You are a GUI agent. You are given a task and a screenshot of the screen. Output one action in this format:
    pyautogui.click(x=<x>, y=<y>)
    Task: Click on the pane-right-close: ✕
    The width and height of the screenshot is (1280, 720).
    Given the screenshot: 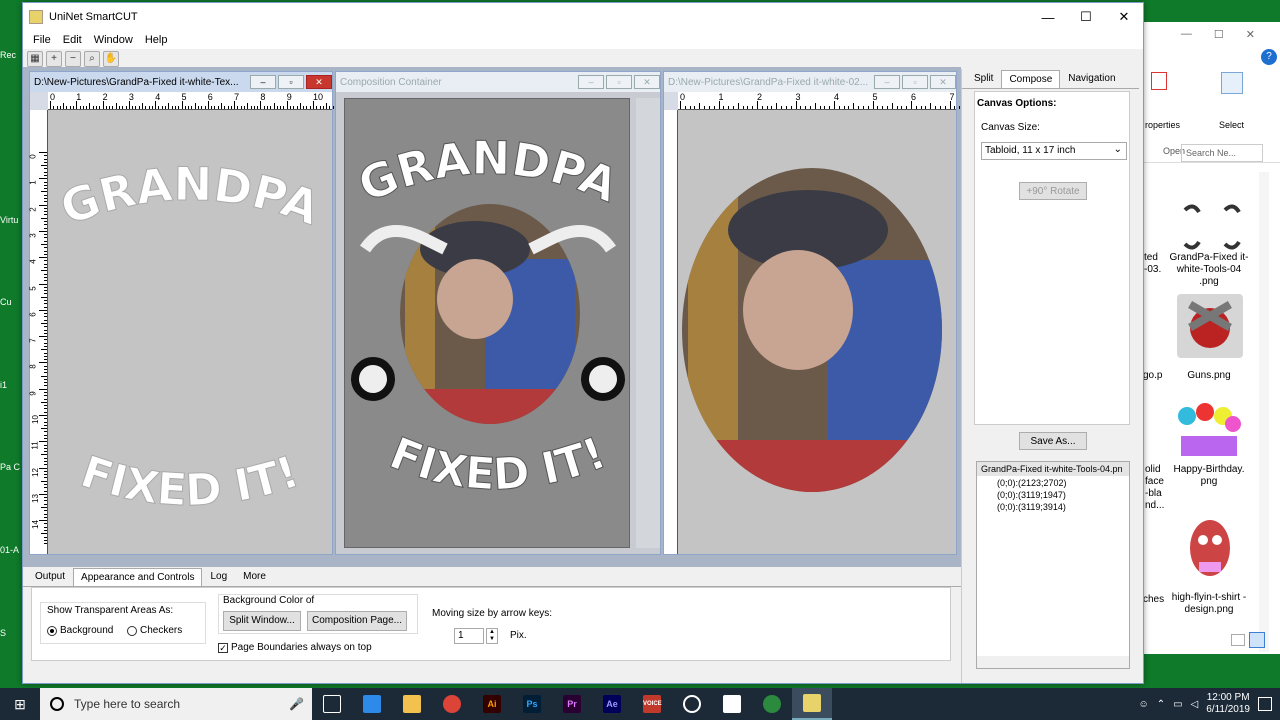 What is the action you would take?
    pyautogui.click(x=943, y=82)
    